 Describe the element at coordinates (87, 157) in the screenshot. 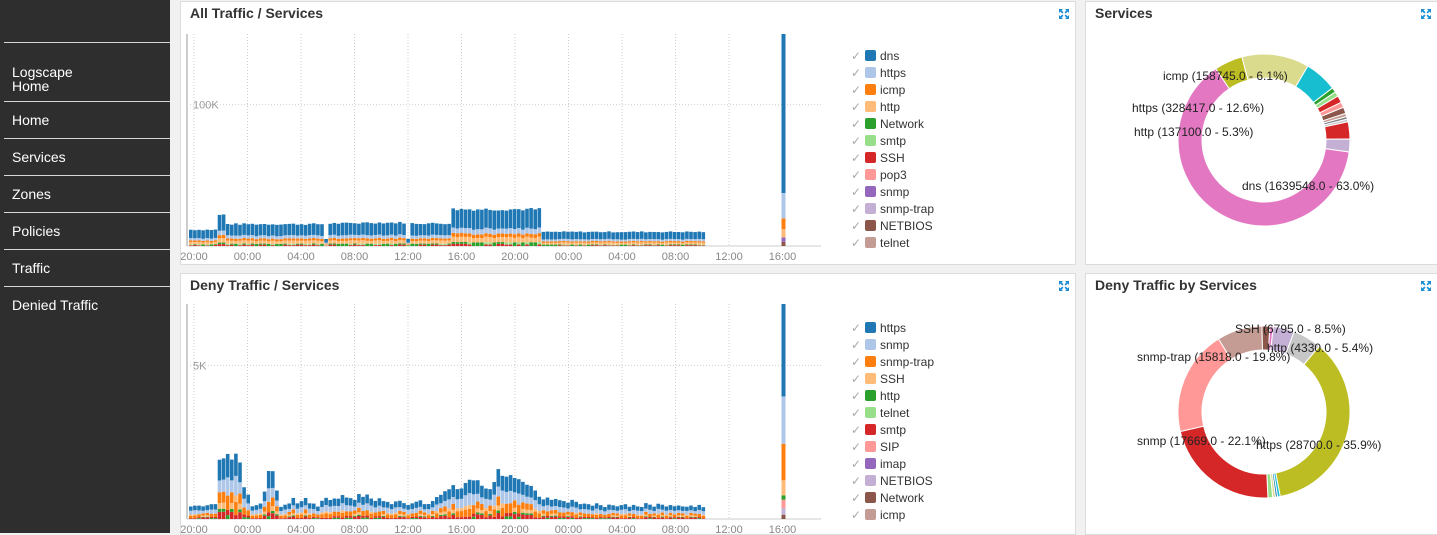

I see `sidebar-item-services: Services` at that location.